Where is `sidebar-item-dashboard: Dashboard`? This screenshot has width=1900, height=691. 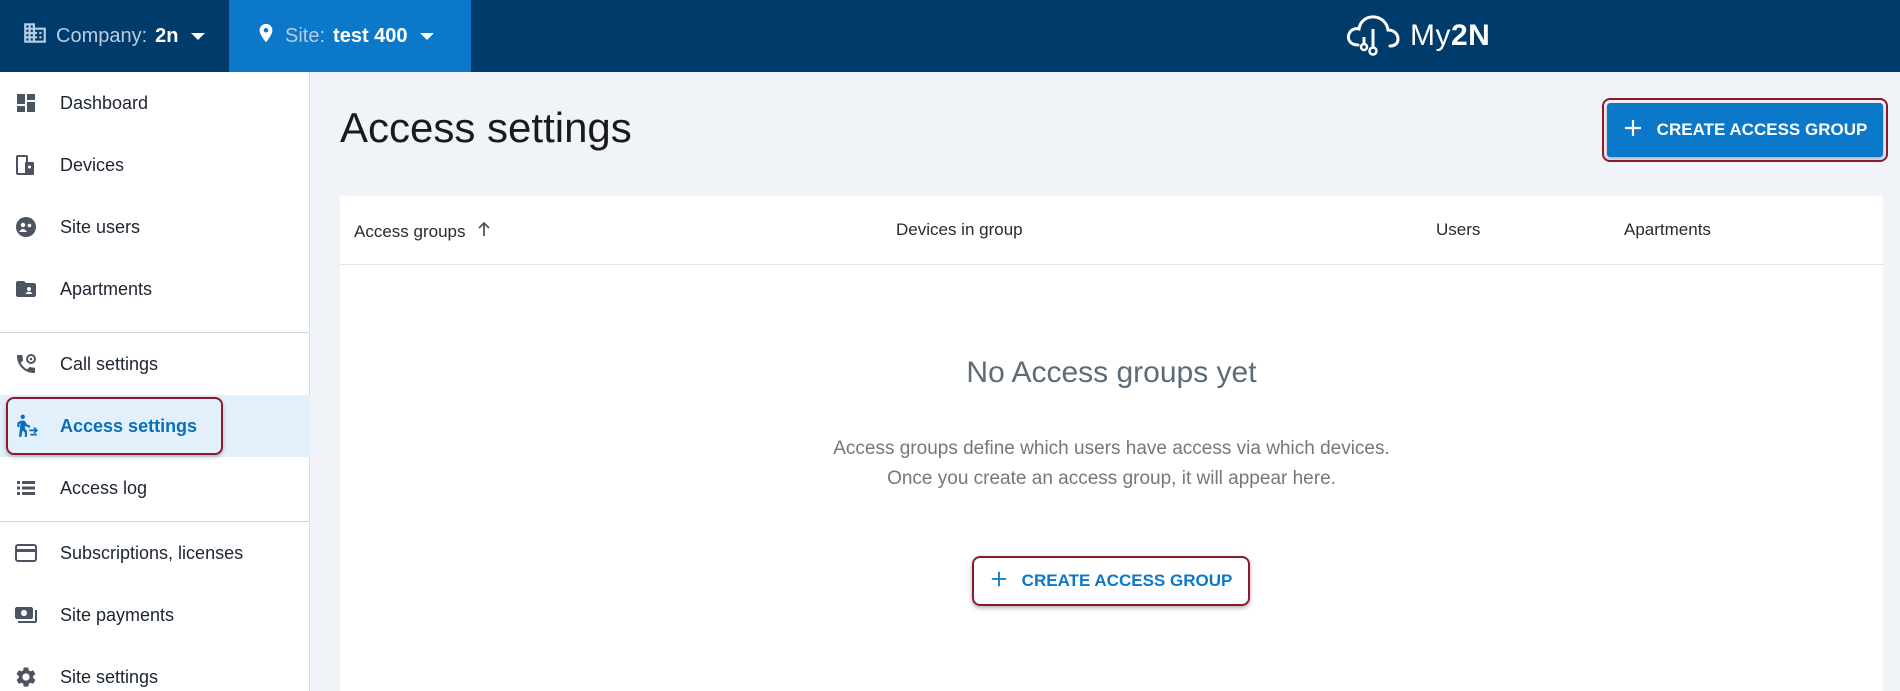
sidebar-item-dashboard: Dashboard is located at coordinates (155, 103).